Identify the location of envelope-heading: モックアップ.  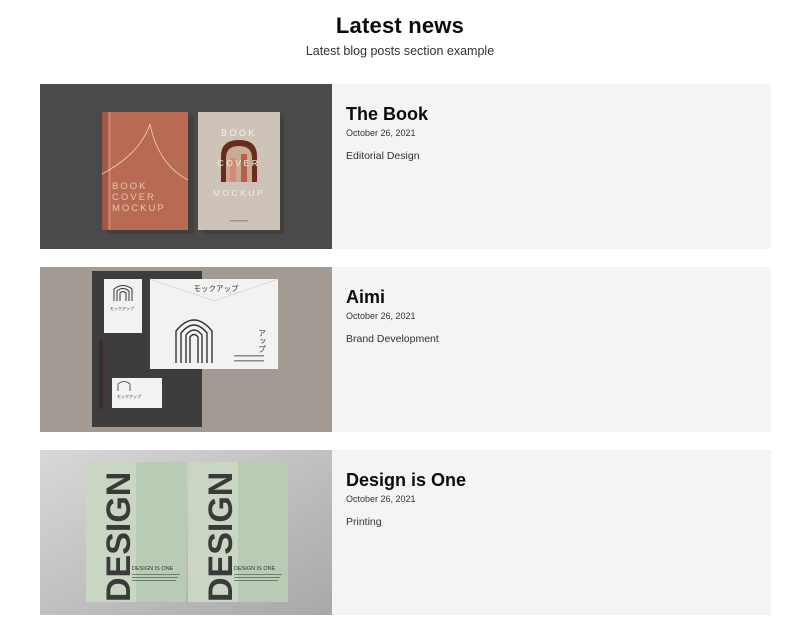
(216, 288).